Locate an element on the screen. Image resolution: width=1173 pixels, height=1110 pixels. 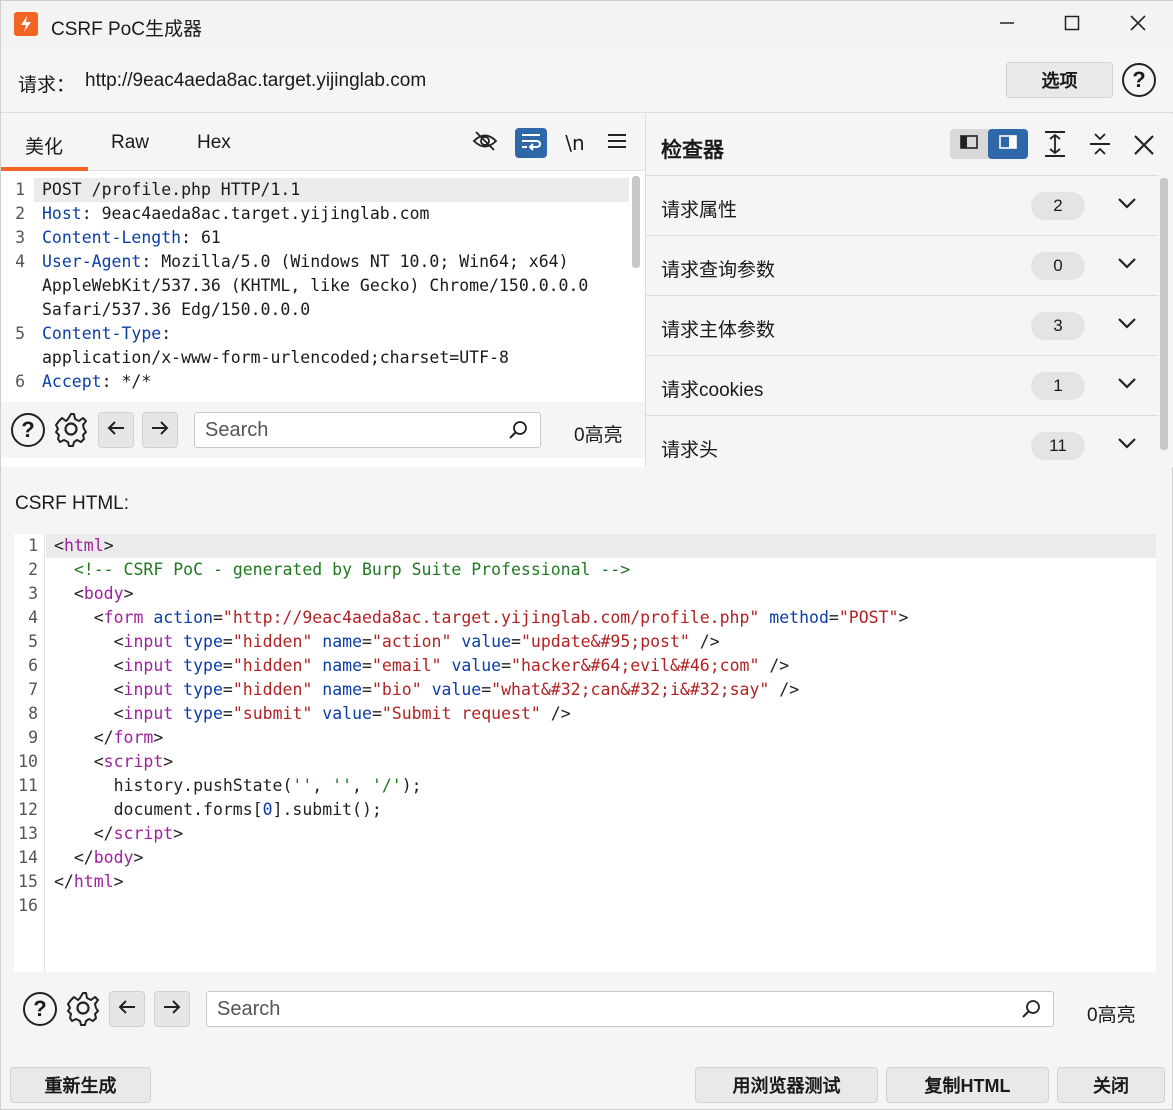
csrf-help-button: ? is located at coordinates (40, 1009).